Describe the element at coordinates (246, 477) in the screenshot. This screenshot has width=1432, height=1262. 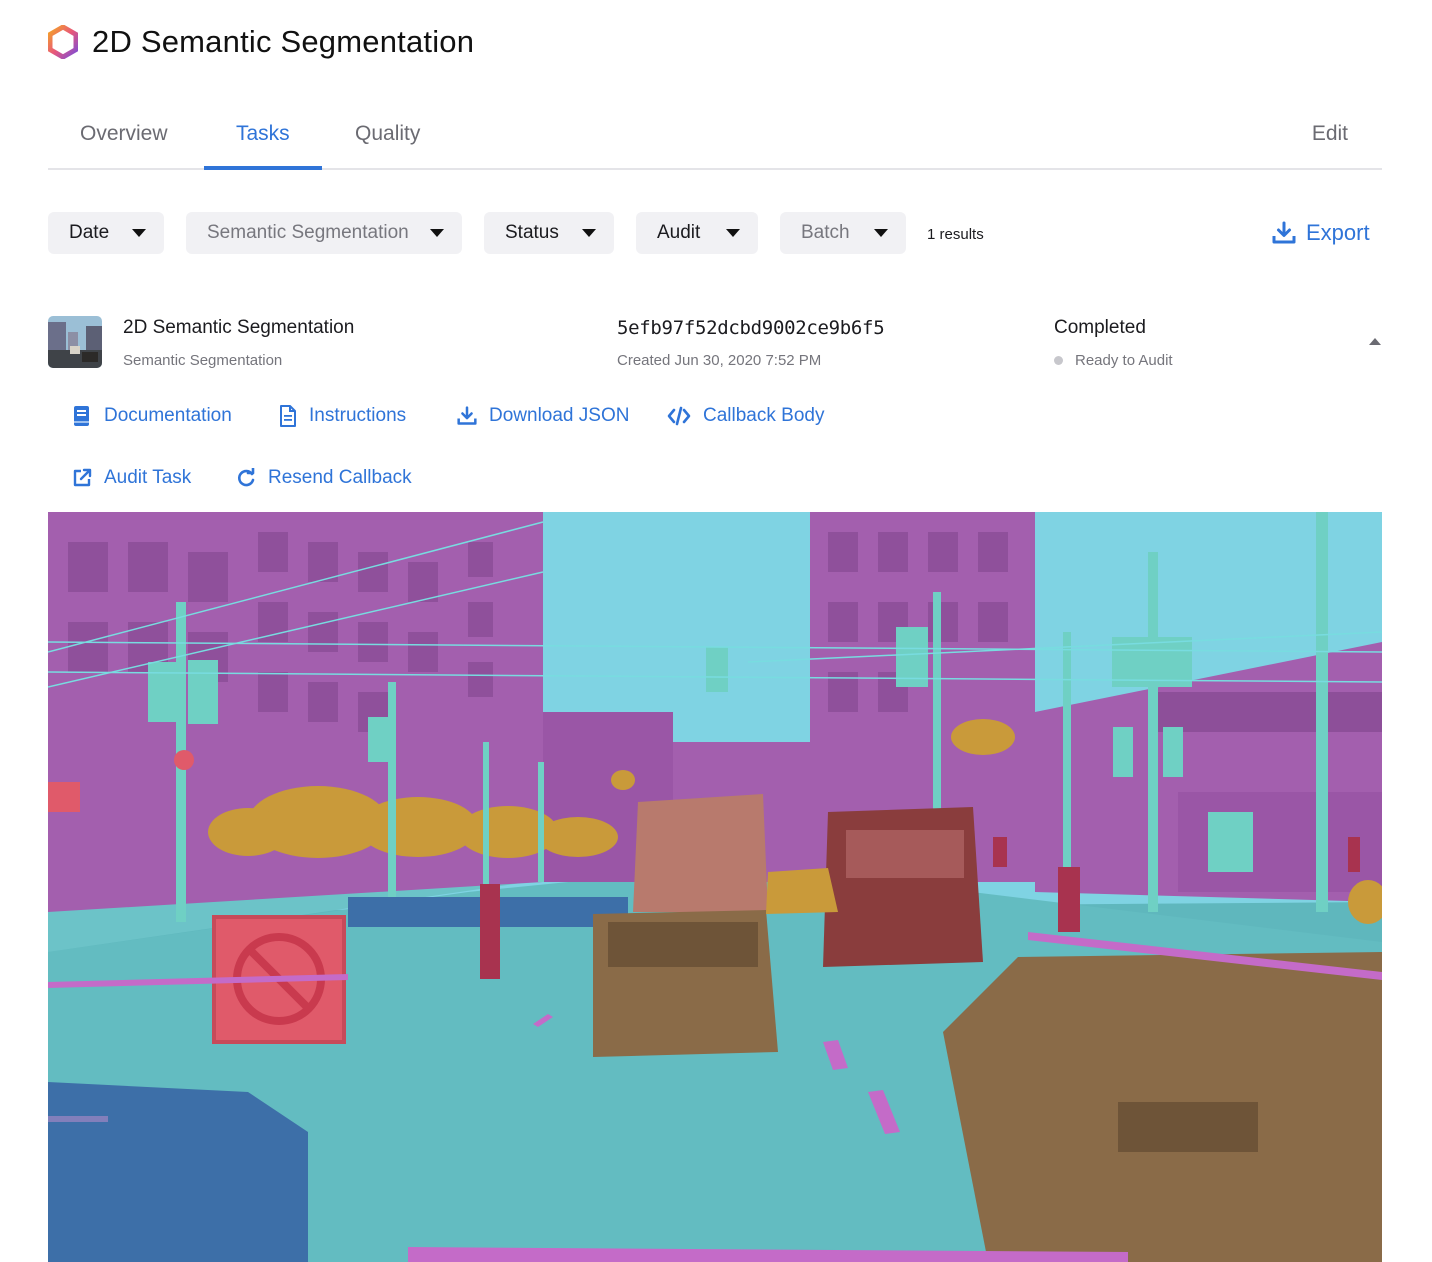
I see `refresh-icon` at that location.